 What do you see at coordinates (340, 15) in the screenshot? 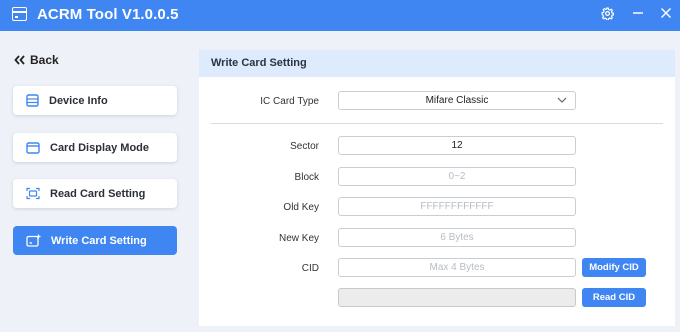
I see `title-bar: ACRM Tool V1.0.0.5` at bounding box center [340, 15].